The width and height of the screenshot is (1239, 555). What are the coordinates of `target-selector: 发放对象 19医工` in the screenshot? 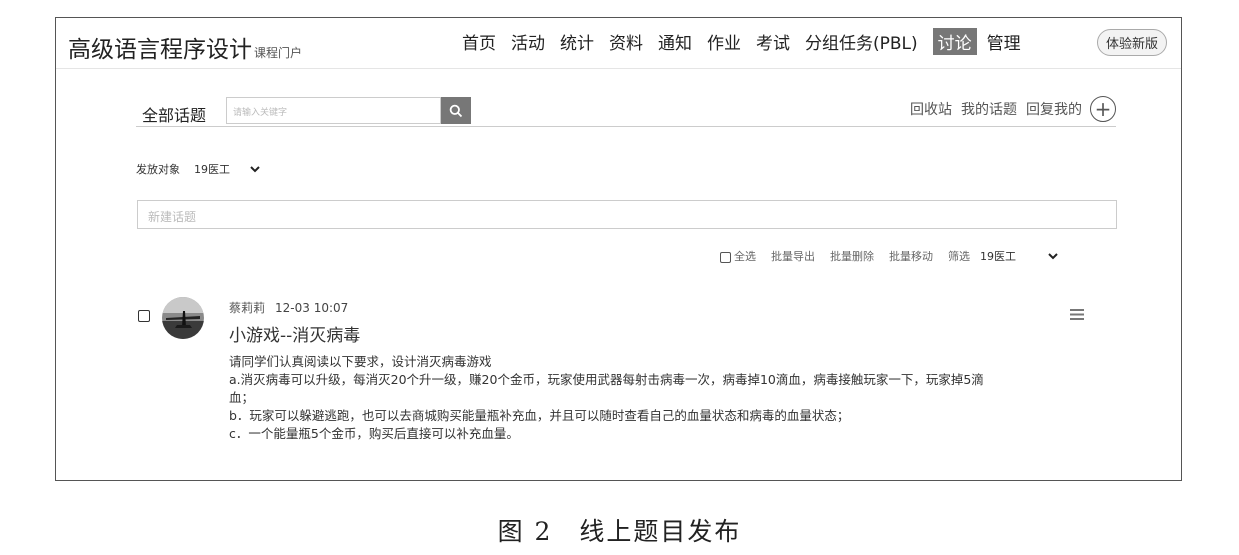 It's located at (198, 169).